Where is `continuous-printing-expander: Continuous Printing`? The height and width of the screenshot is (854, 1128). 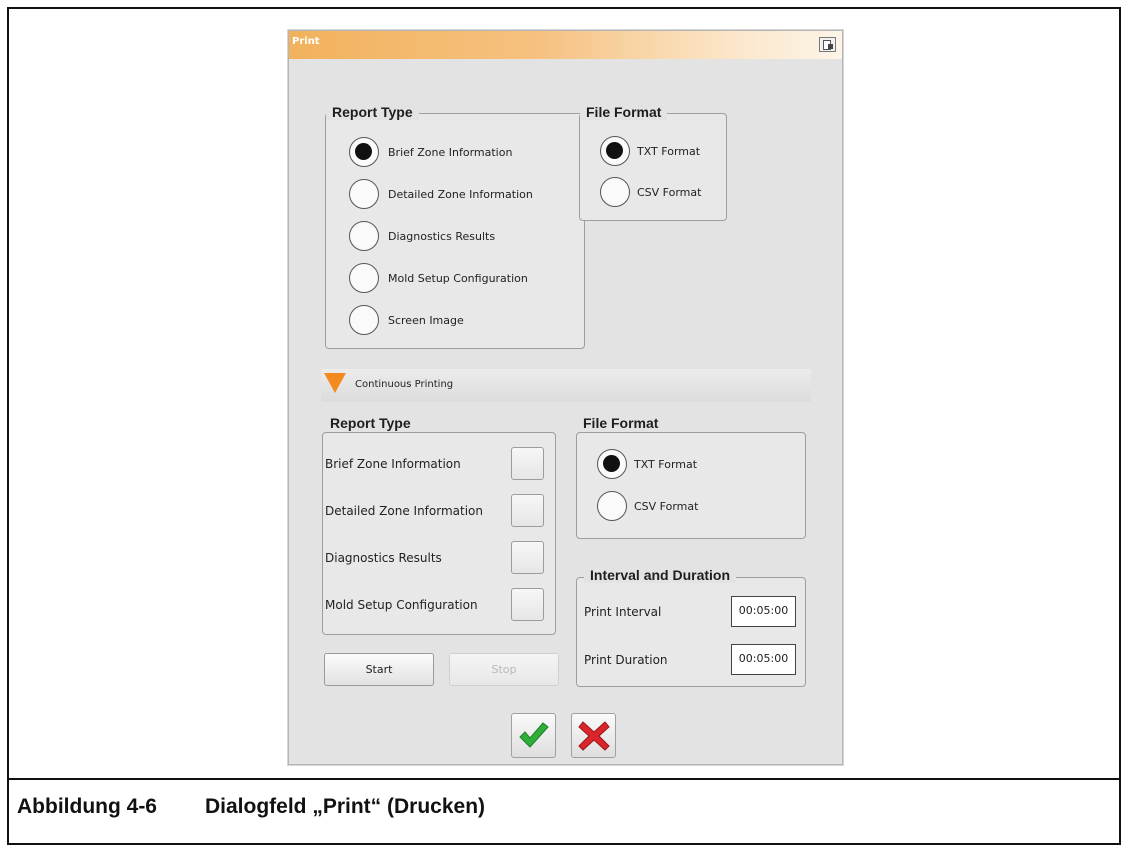 continuous-printing-expander: Continuous Printing is located at coordinates (566, 385).